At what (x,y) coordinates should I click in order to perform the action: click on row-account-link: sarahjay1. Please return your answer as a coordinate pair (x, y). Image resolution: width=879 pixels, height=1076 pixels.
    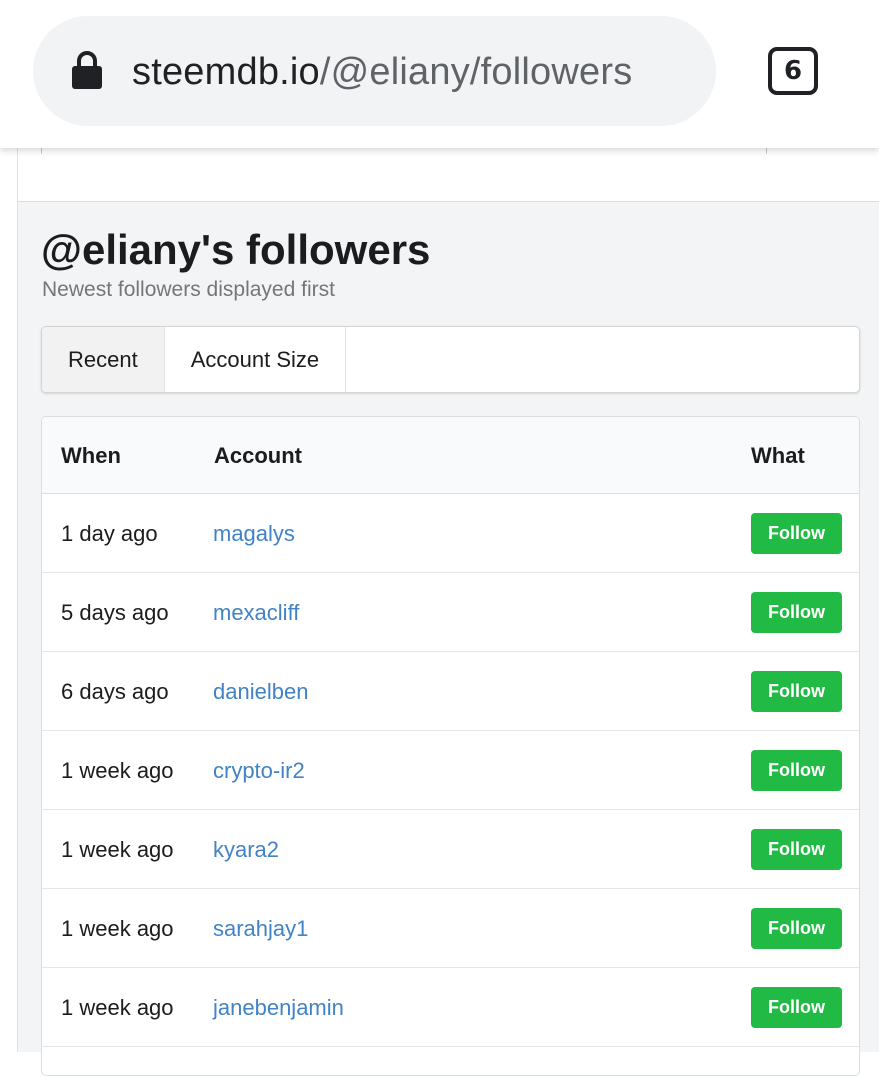
    Looking at the image, I should click on (260, 928).